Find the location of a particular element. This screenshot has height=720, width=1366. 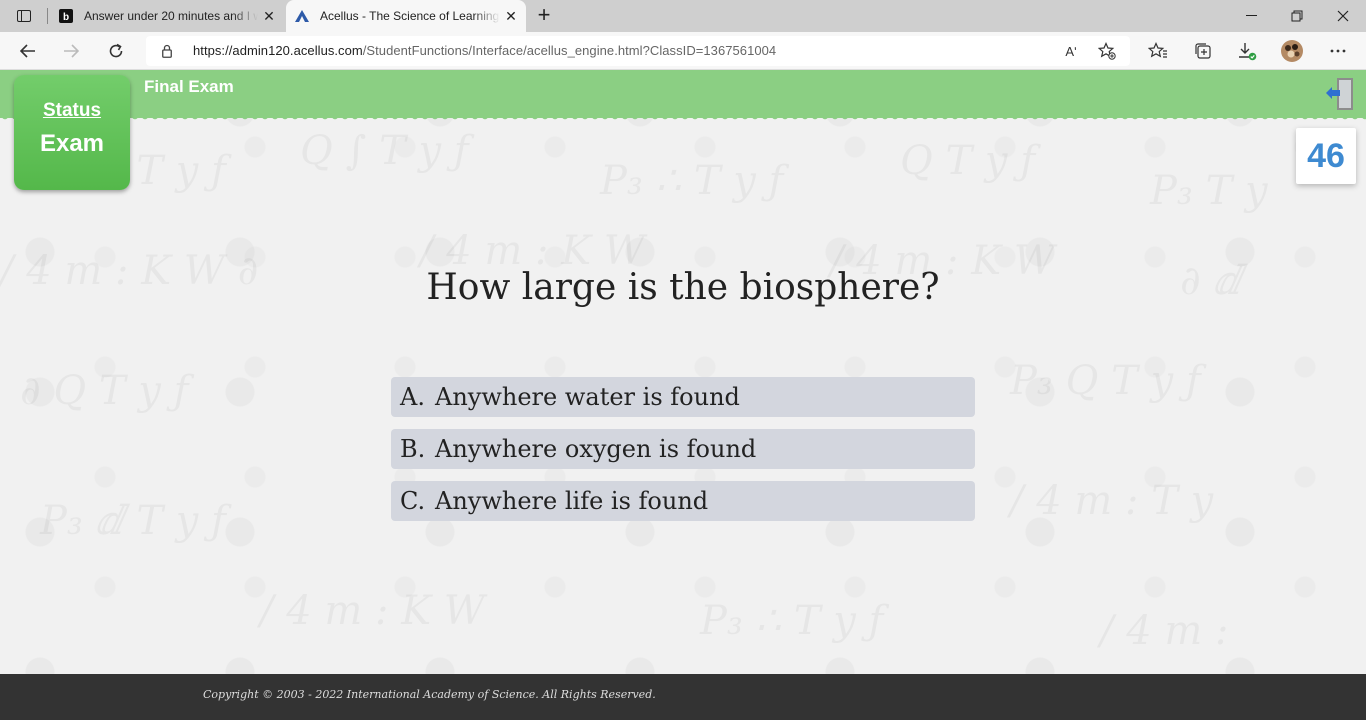

tab-title: Answer under 20 minutes and I will is located at coordinates (171, 16).